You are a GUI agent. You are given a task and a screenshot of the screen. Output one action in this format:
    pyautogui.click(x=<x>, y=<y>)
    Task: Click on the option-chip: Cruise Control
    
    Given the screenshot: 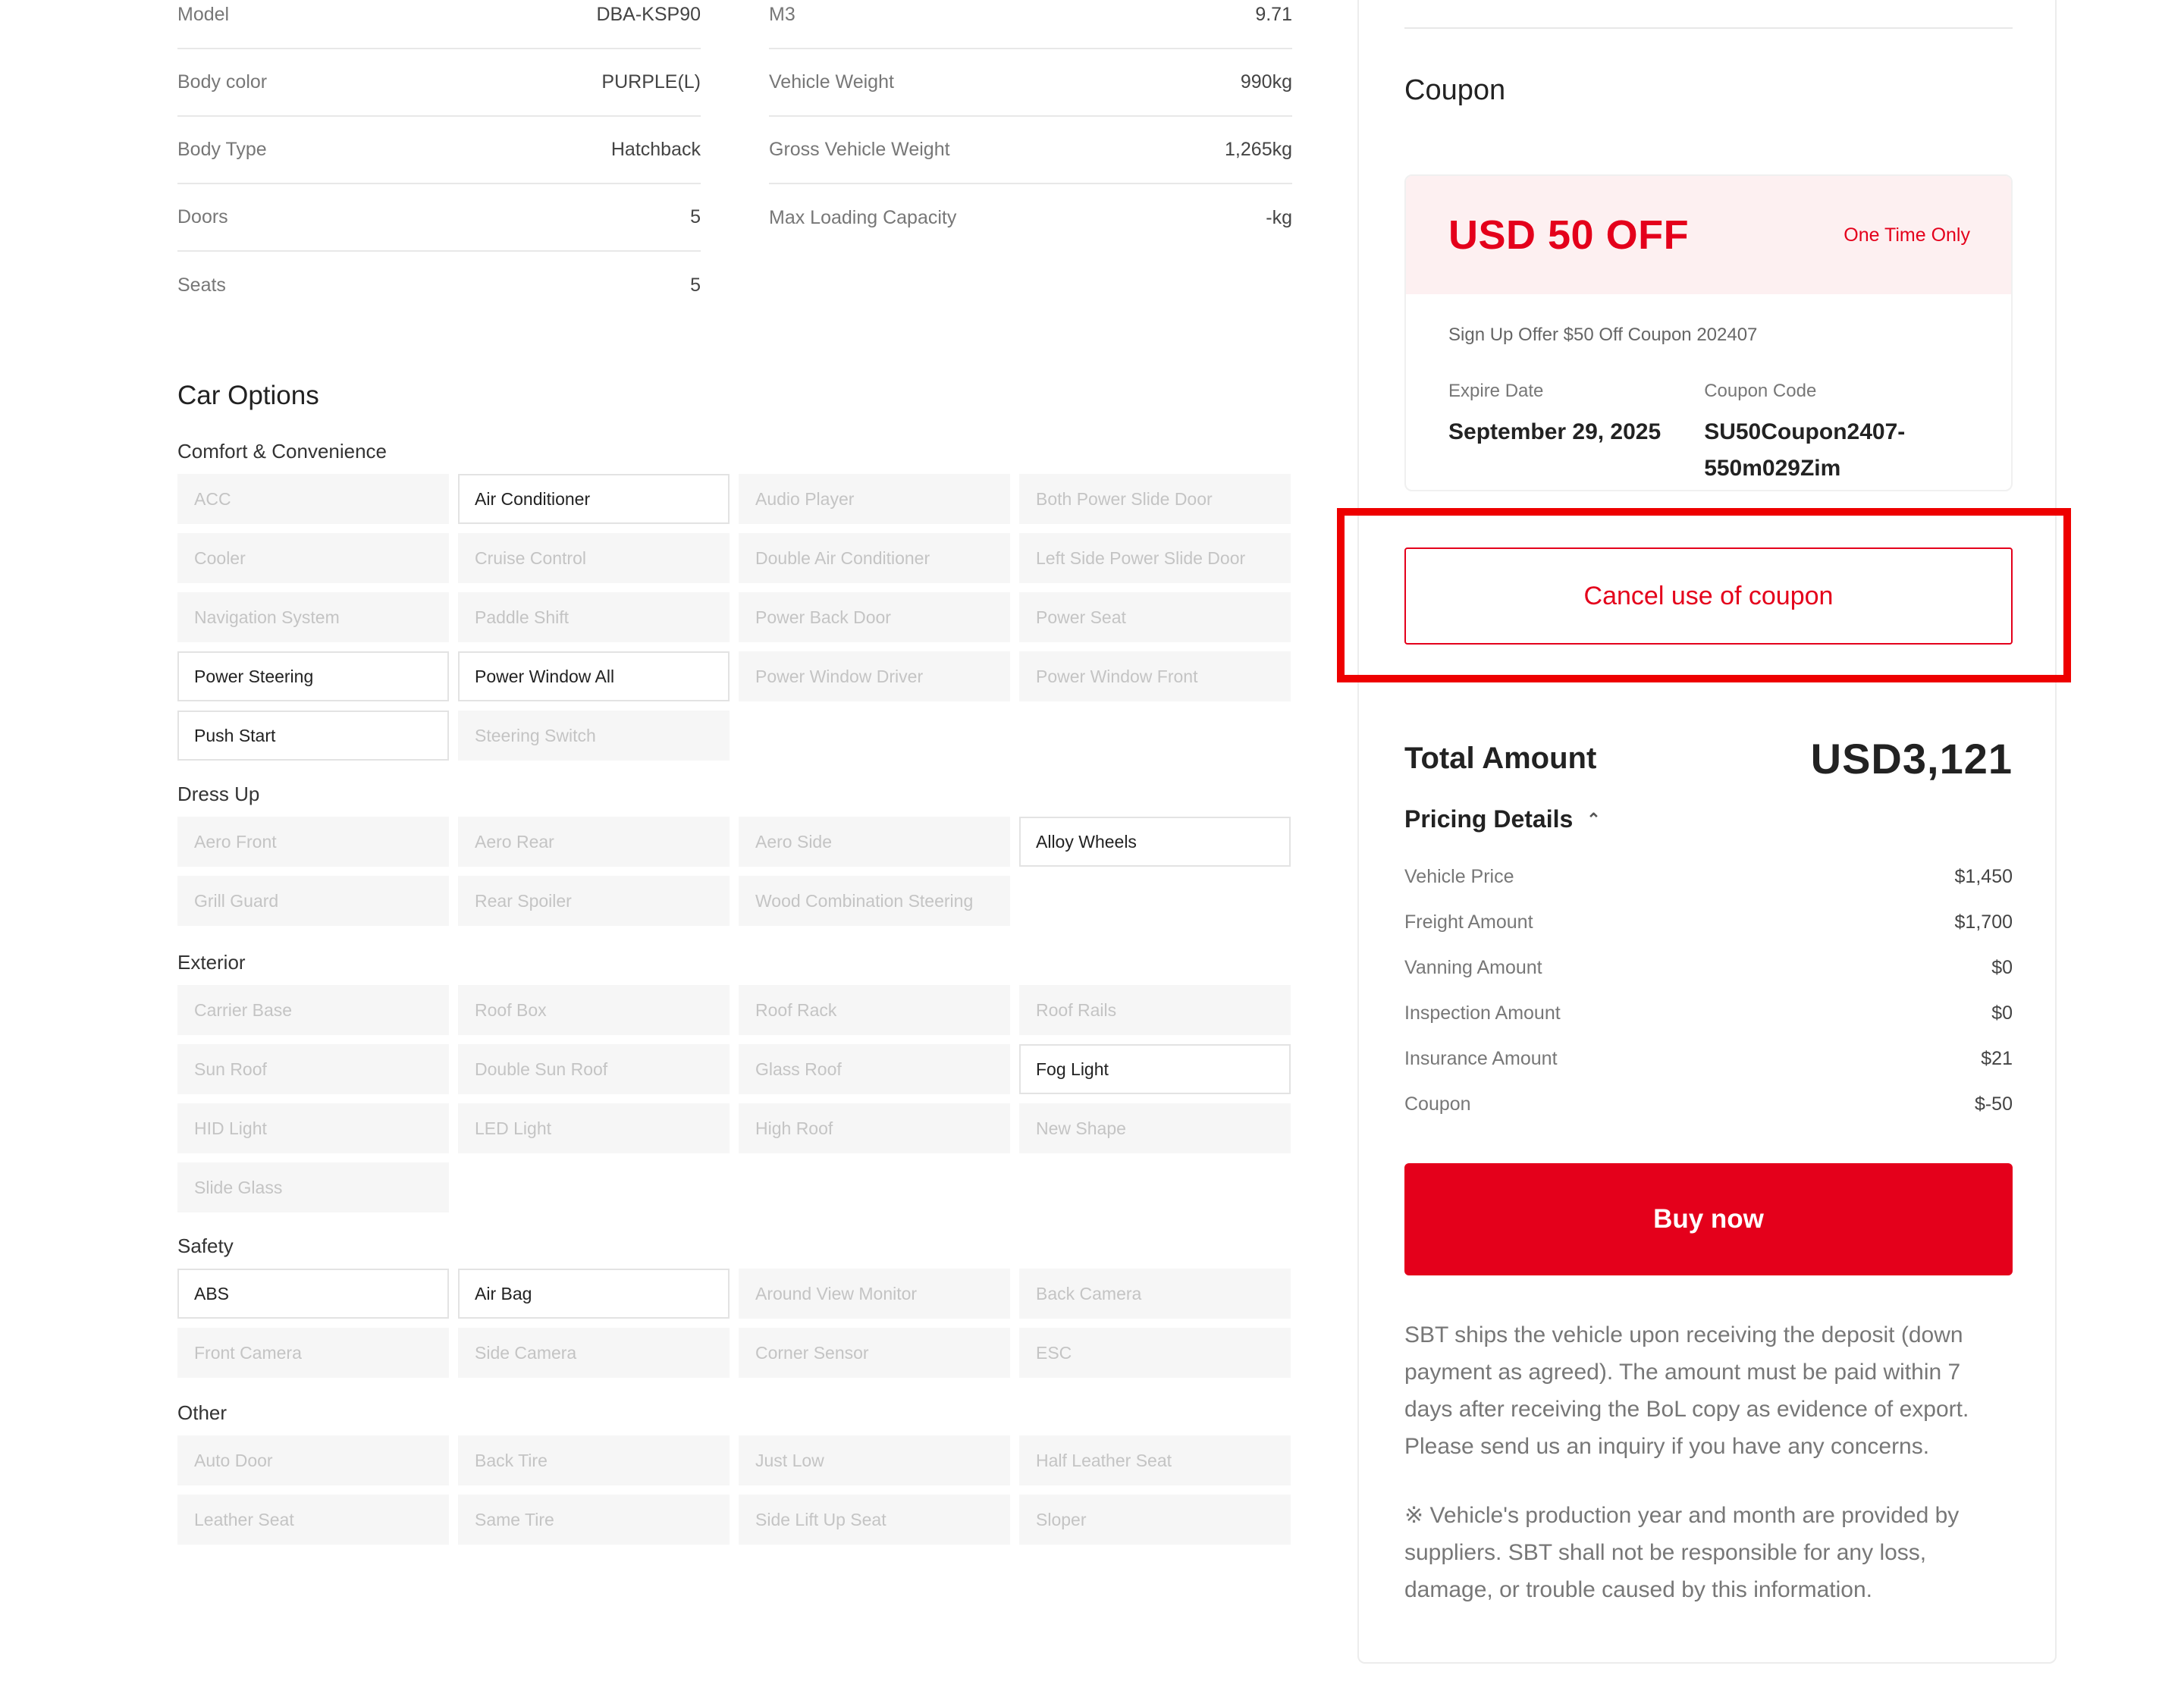 What is the action you would take?
    pyautogui.click(x=594, y=558)
    